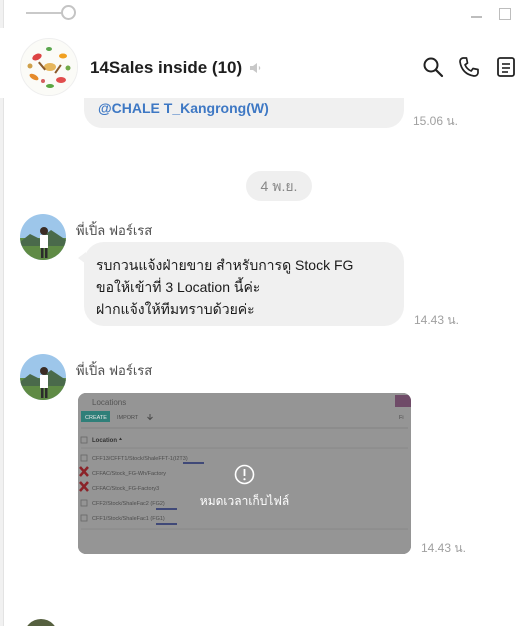  I want to click on preview-filters-label: Fi, so click(401, 418).